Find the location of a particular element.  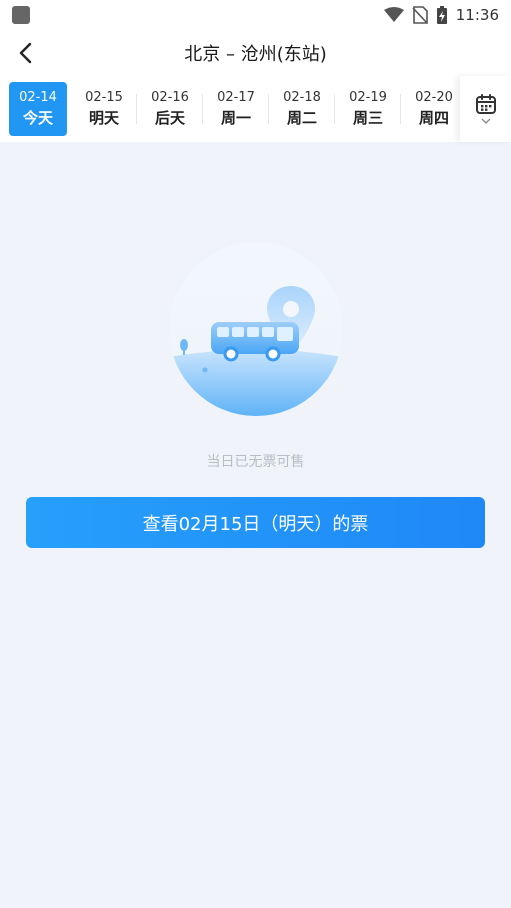

calendar-button is located at coordinates (485, 109).